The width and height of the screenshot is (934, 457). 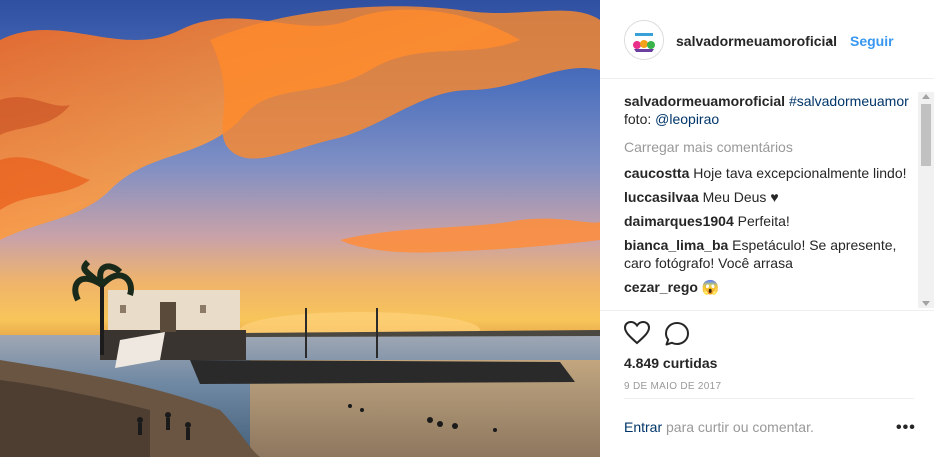 I want to click on comment-item: daimarques1904 Perfeita!, so click(x=769, y=221).